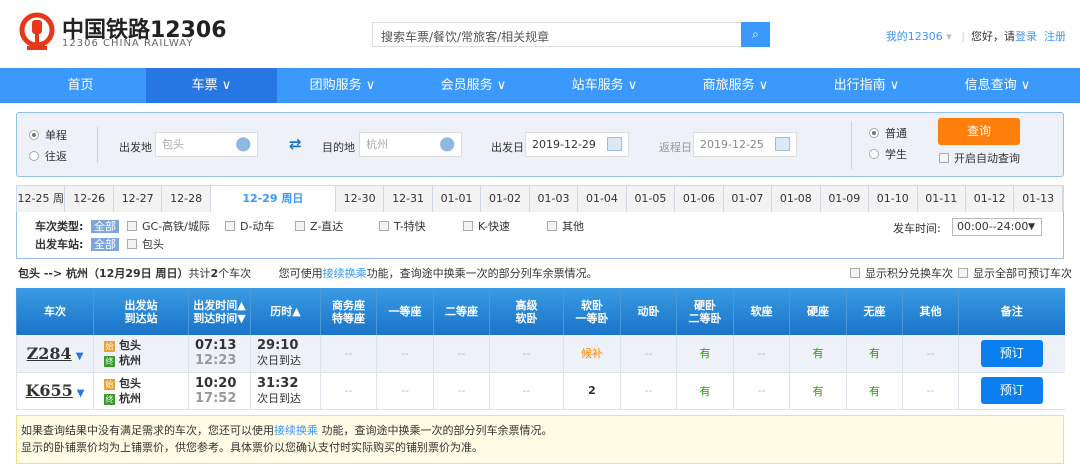 The image size is (1080, 476). Describe the element at coordinates (997, 85) in the screenshot. I see `nav-info: 信息查询 ∨` at that location.